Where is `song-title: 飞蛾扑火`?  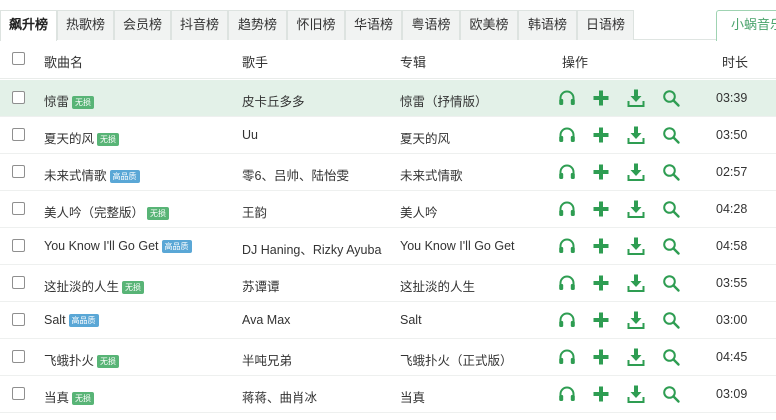
song-title: 飞蛾扑火 is located at coordinates (69, 361).